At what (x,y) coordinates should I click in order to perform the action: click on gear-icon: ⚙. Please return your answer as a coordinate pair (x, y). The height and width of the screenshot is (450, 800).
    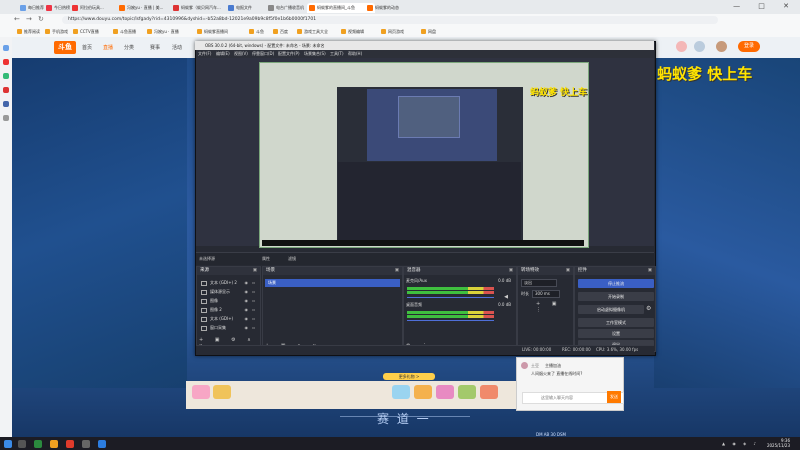
    Looking at the image, I should click on (648, 308).